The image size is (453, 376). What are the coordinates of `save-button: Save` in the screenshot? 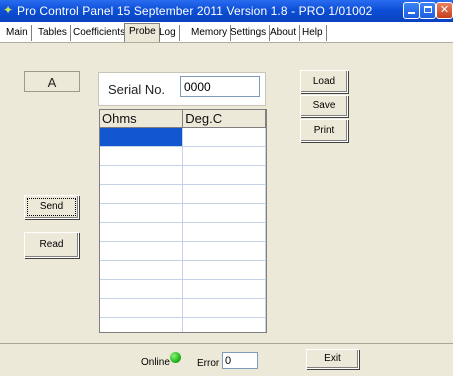 It's located at (324, 106).